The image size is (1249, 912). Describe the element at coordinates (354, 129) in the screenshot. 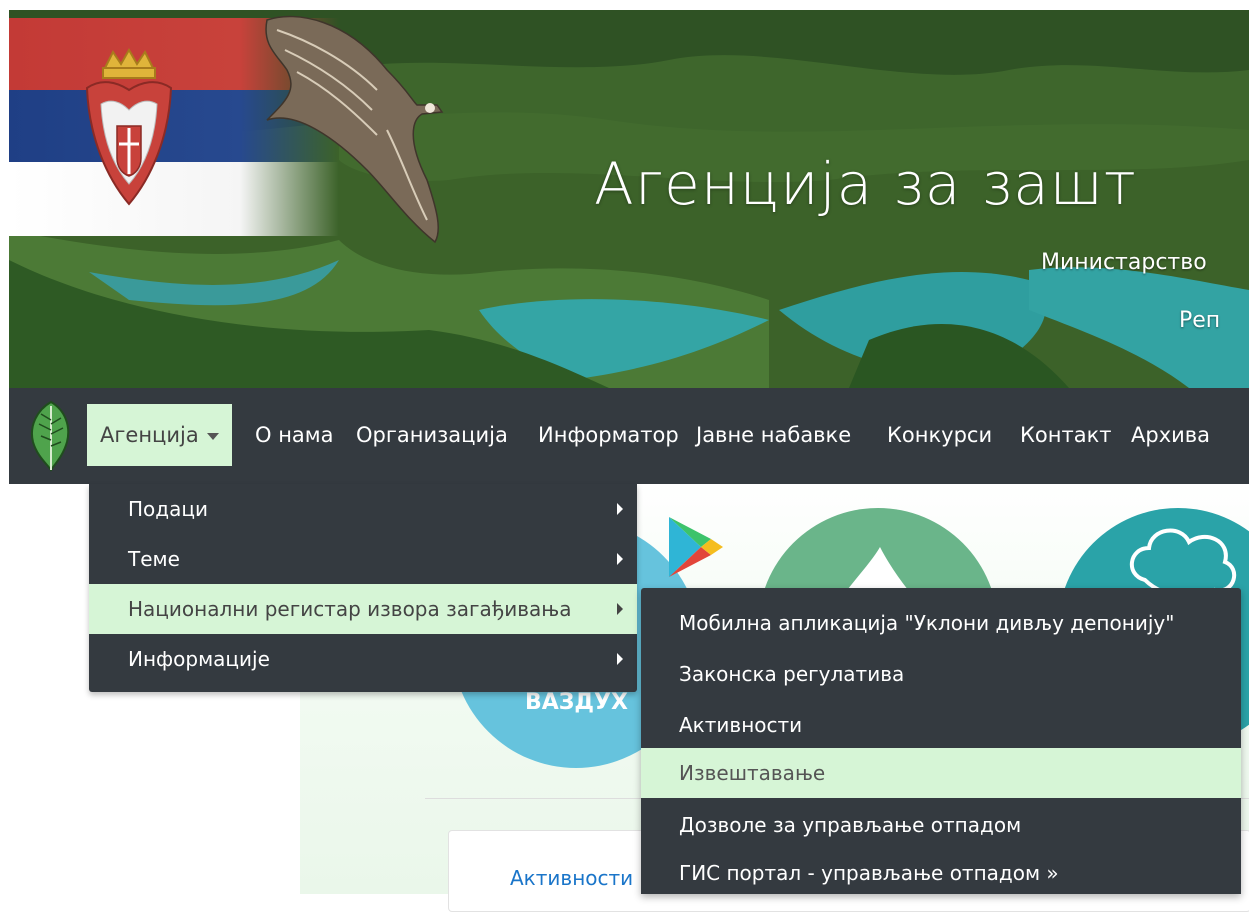

I see `vulture-image` at that location.